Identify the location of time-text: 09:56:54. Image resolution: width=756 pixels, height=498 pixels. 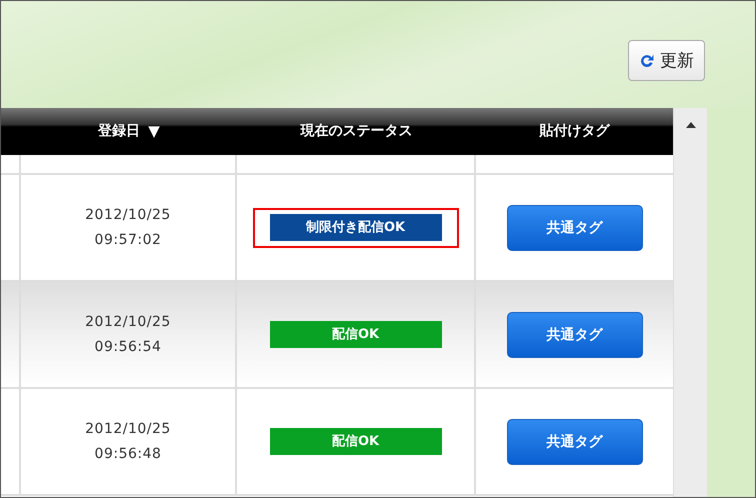
(128, 347).